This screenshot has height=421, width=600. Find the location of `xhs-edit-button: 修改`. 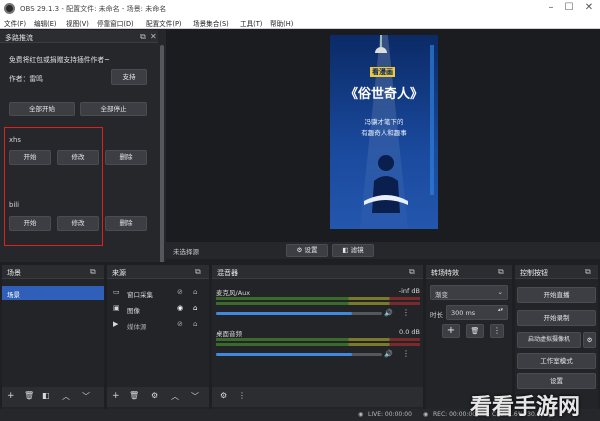

xhs-edit-button: 修改 is located at coordinates (78, 157).